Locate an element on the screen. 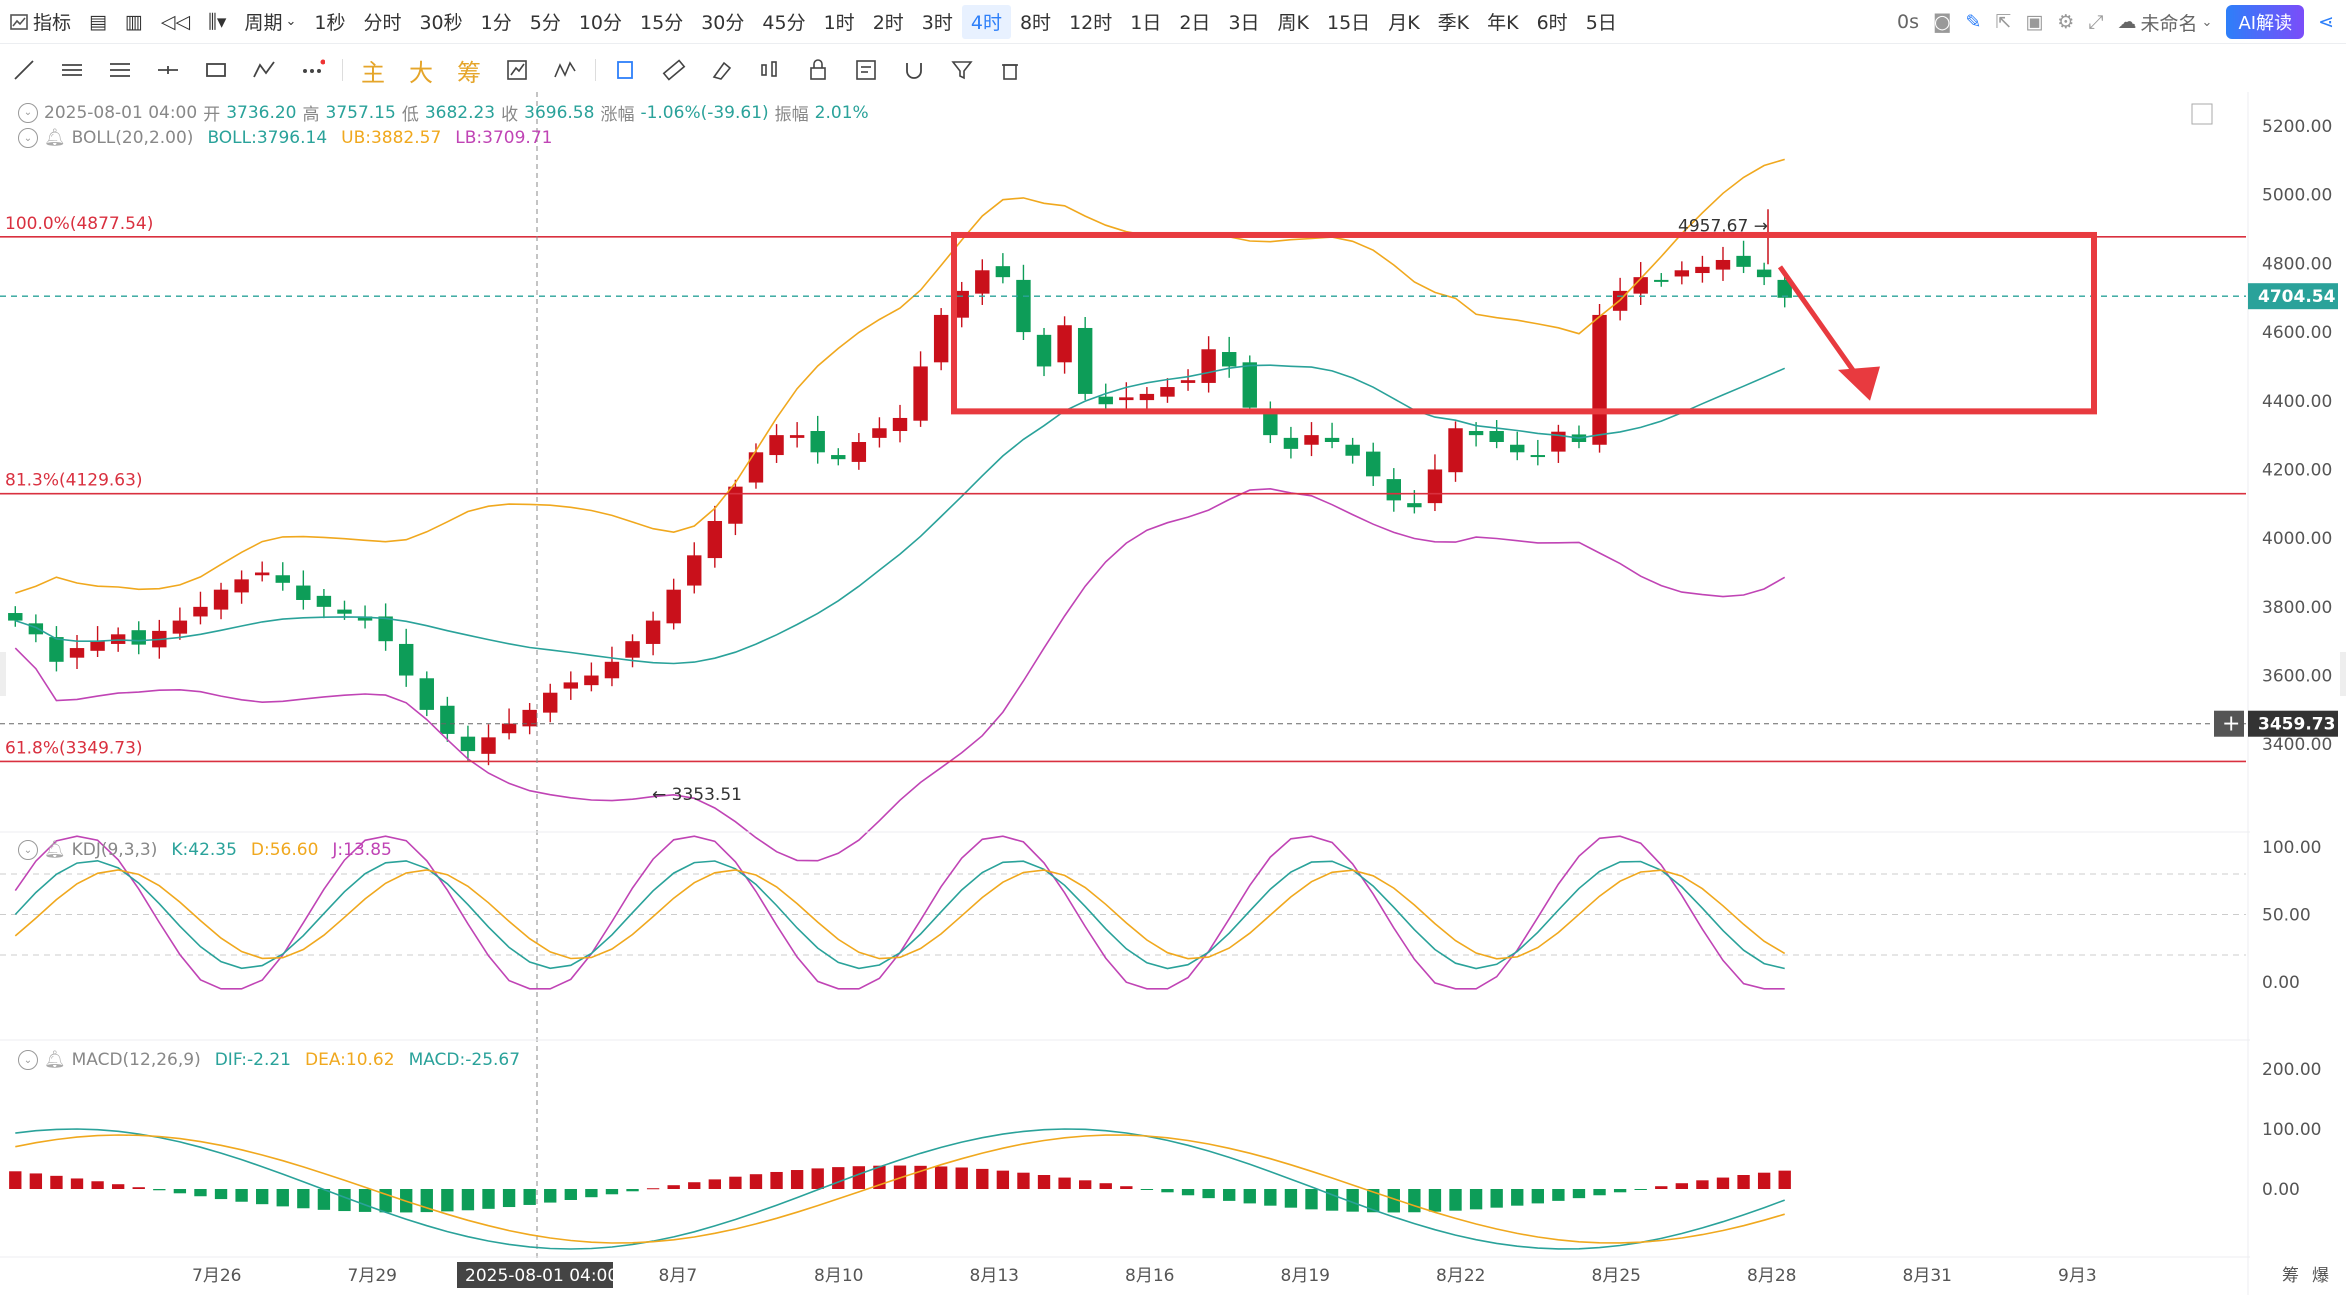  ruler-icon is located at coordinates (674, 70).